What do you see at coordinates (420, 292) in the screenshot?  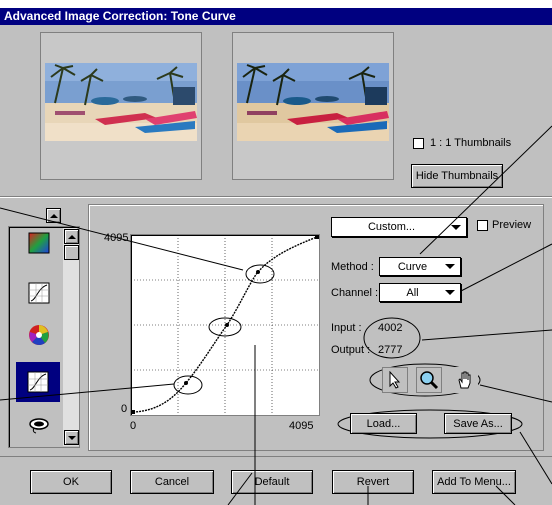 I see `channel-dropdown: All` at bounding box center [420, 292].